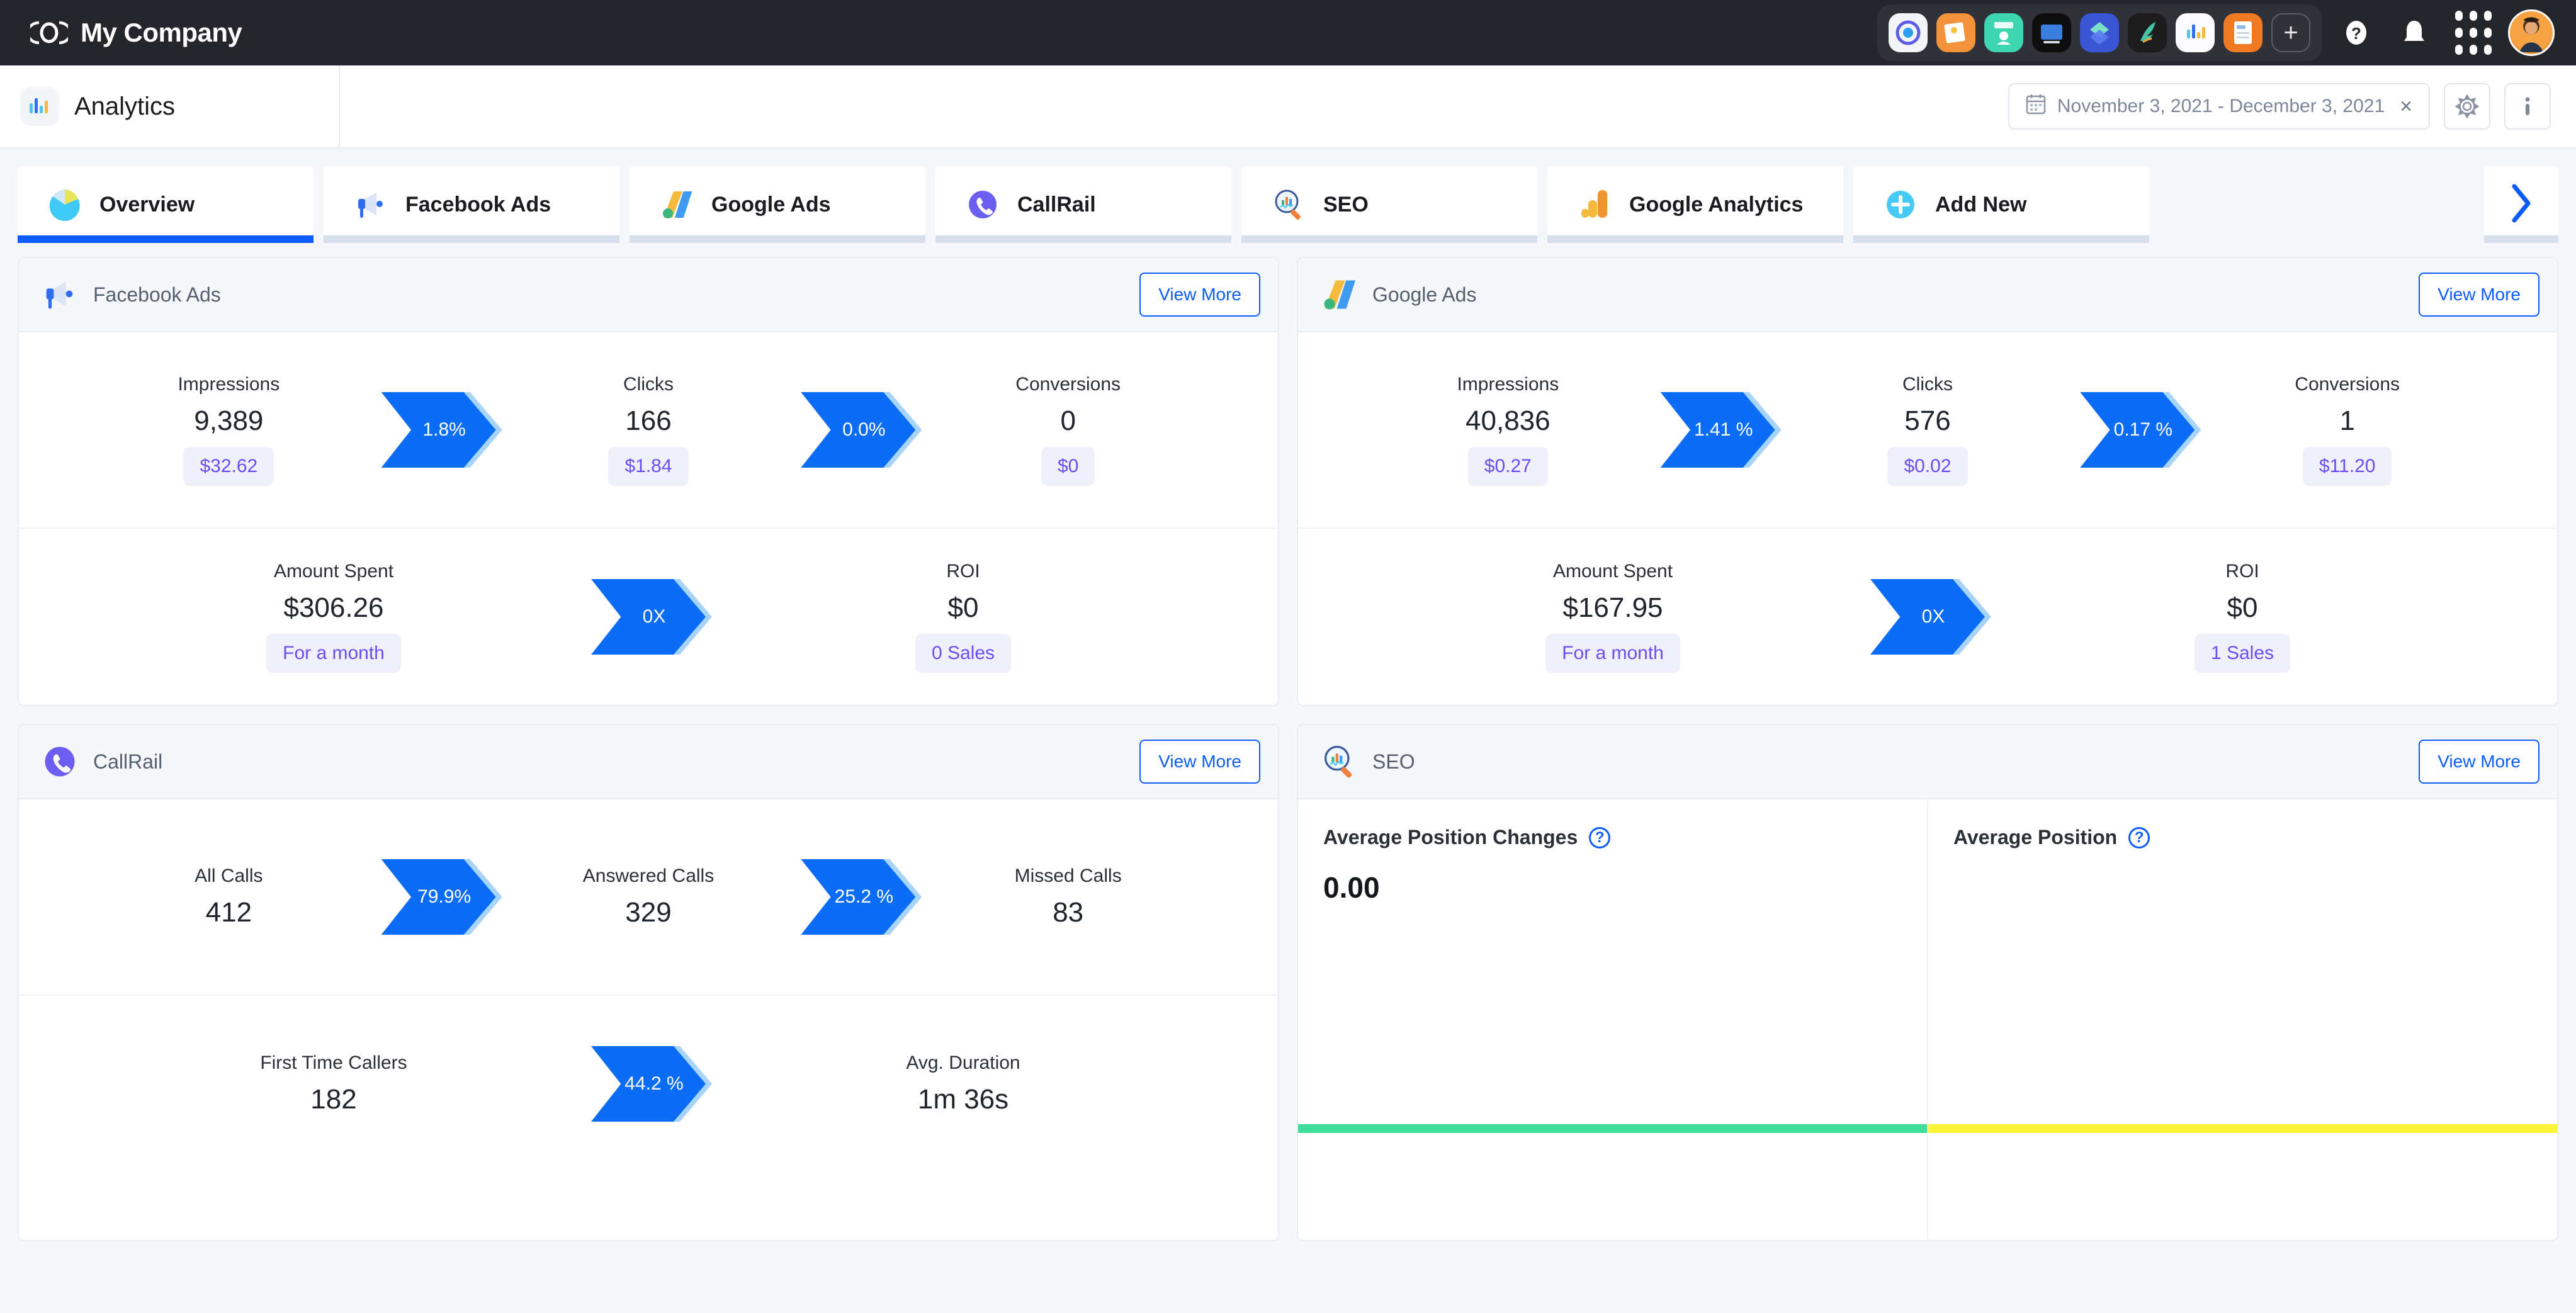  I want to click on metric-value: 182, so click(333, 1099).